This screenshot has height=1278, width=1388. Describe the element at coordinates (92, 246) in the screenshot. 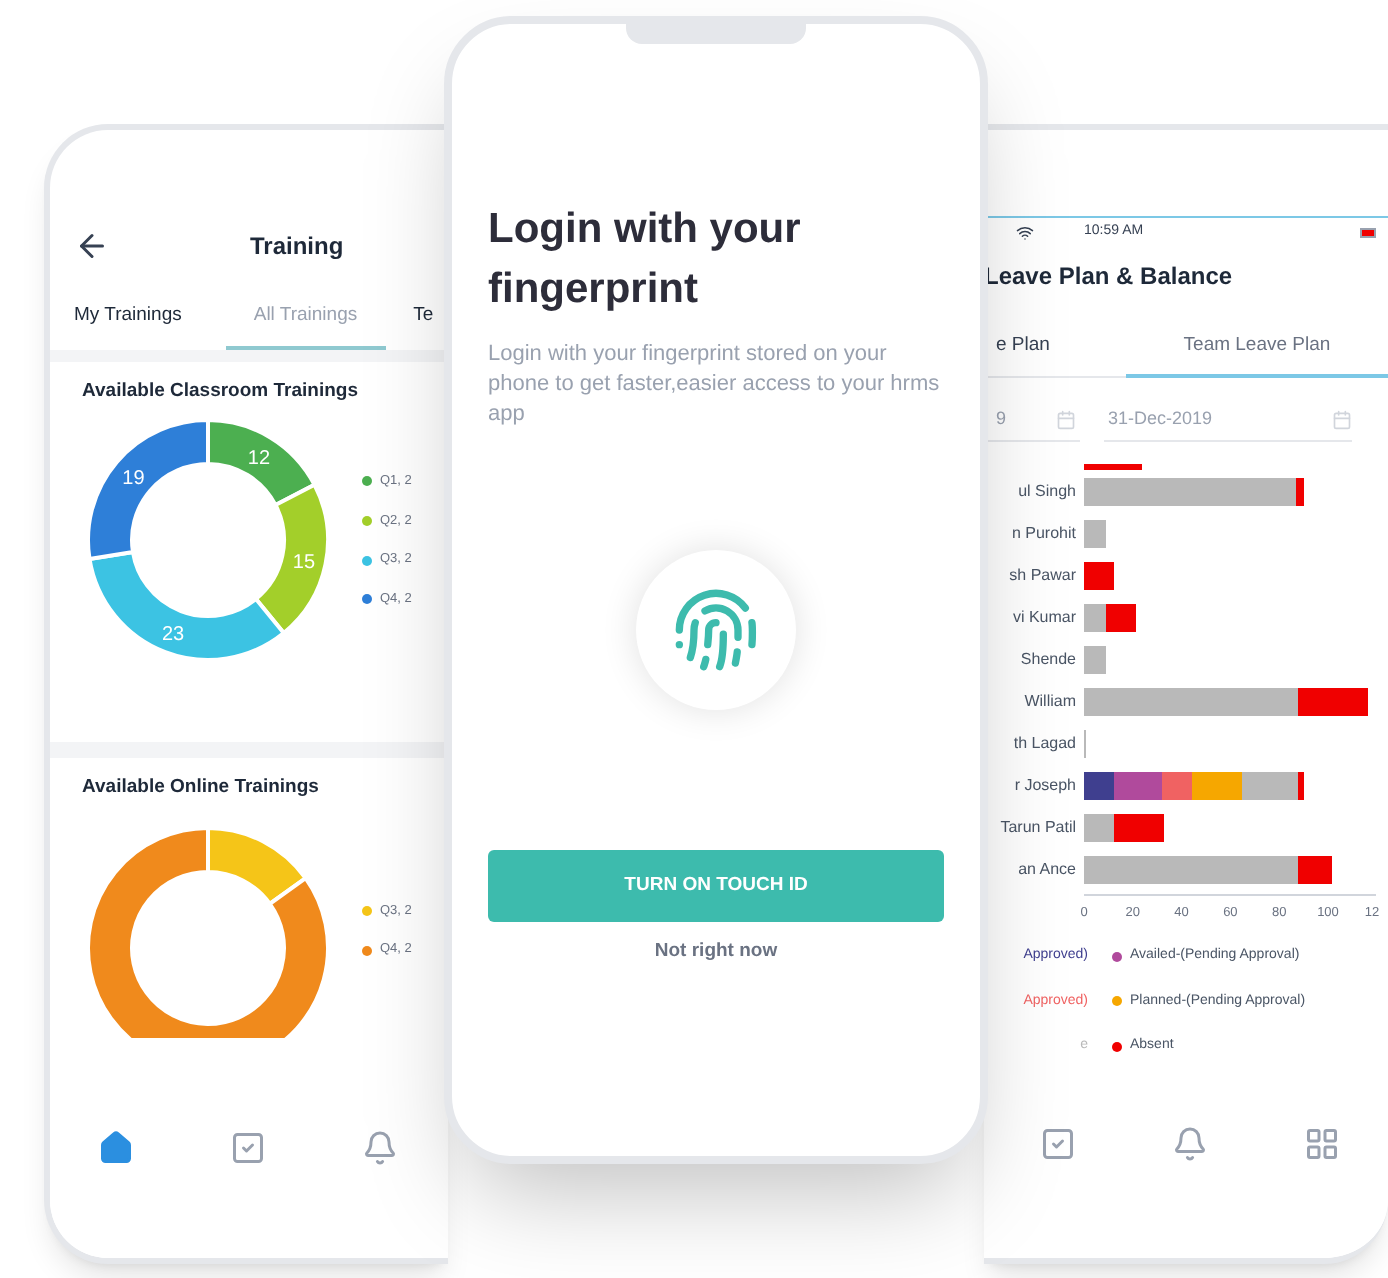

I see `back-icon` at that location.